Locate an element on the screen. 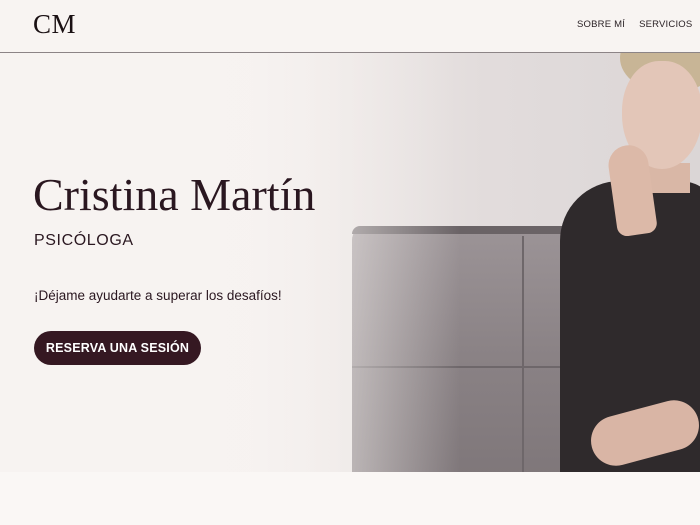 Image resolution: width=700 pixels, height=525 pixels. book-session-button: RESERVA UNA SESIÓN is located at coordinates (117, 348).